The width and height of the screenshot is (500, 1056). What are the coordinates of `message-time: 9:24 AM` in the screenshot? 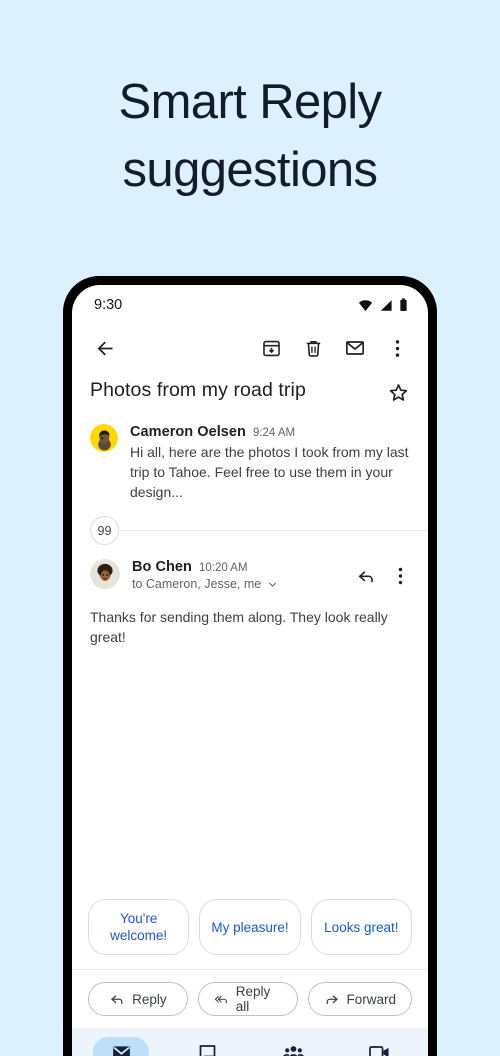 It's located at (274, 433).